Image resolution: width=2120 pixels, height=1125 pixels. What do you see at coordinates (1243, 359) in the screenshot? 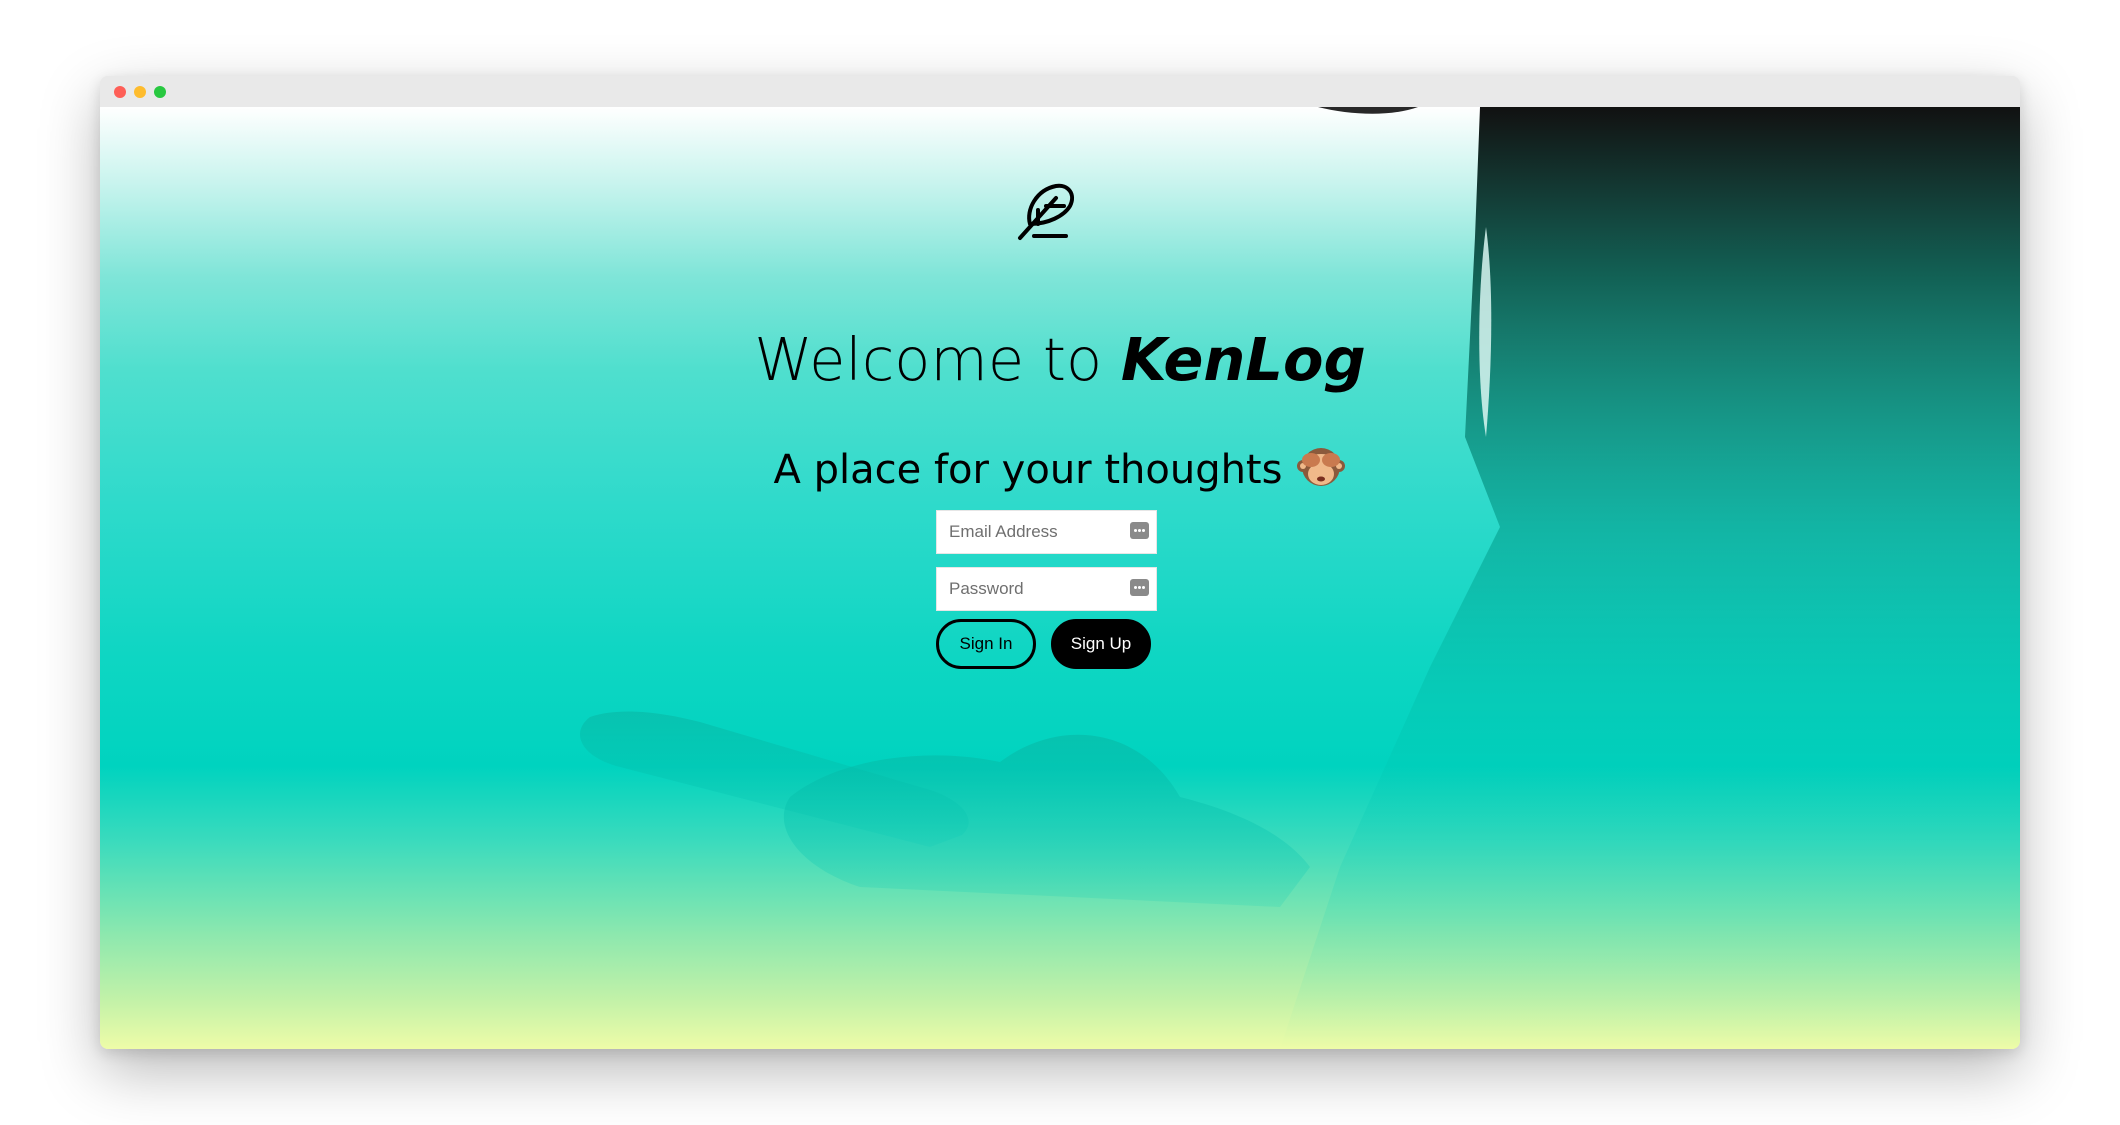
I see `brand-name: KenLog` at bounding box center [1243, 359].